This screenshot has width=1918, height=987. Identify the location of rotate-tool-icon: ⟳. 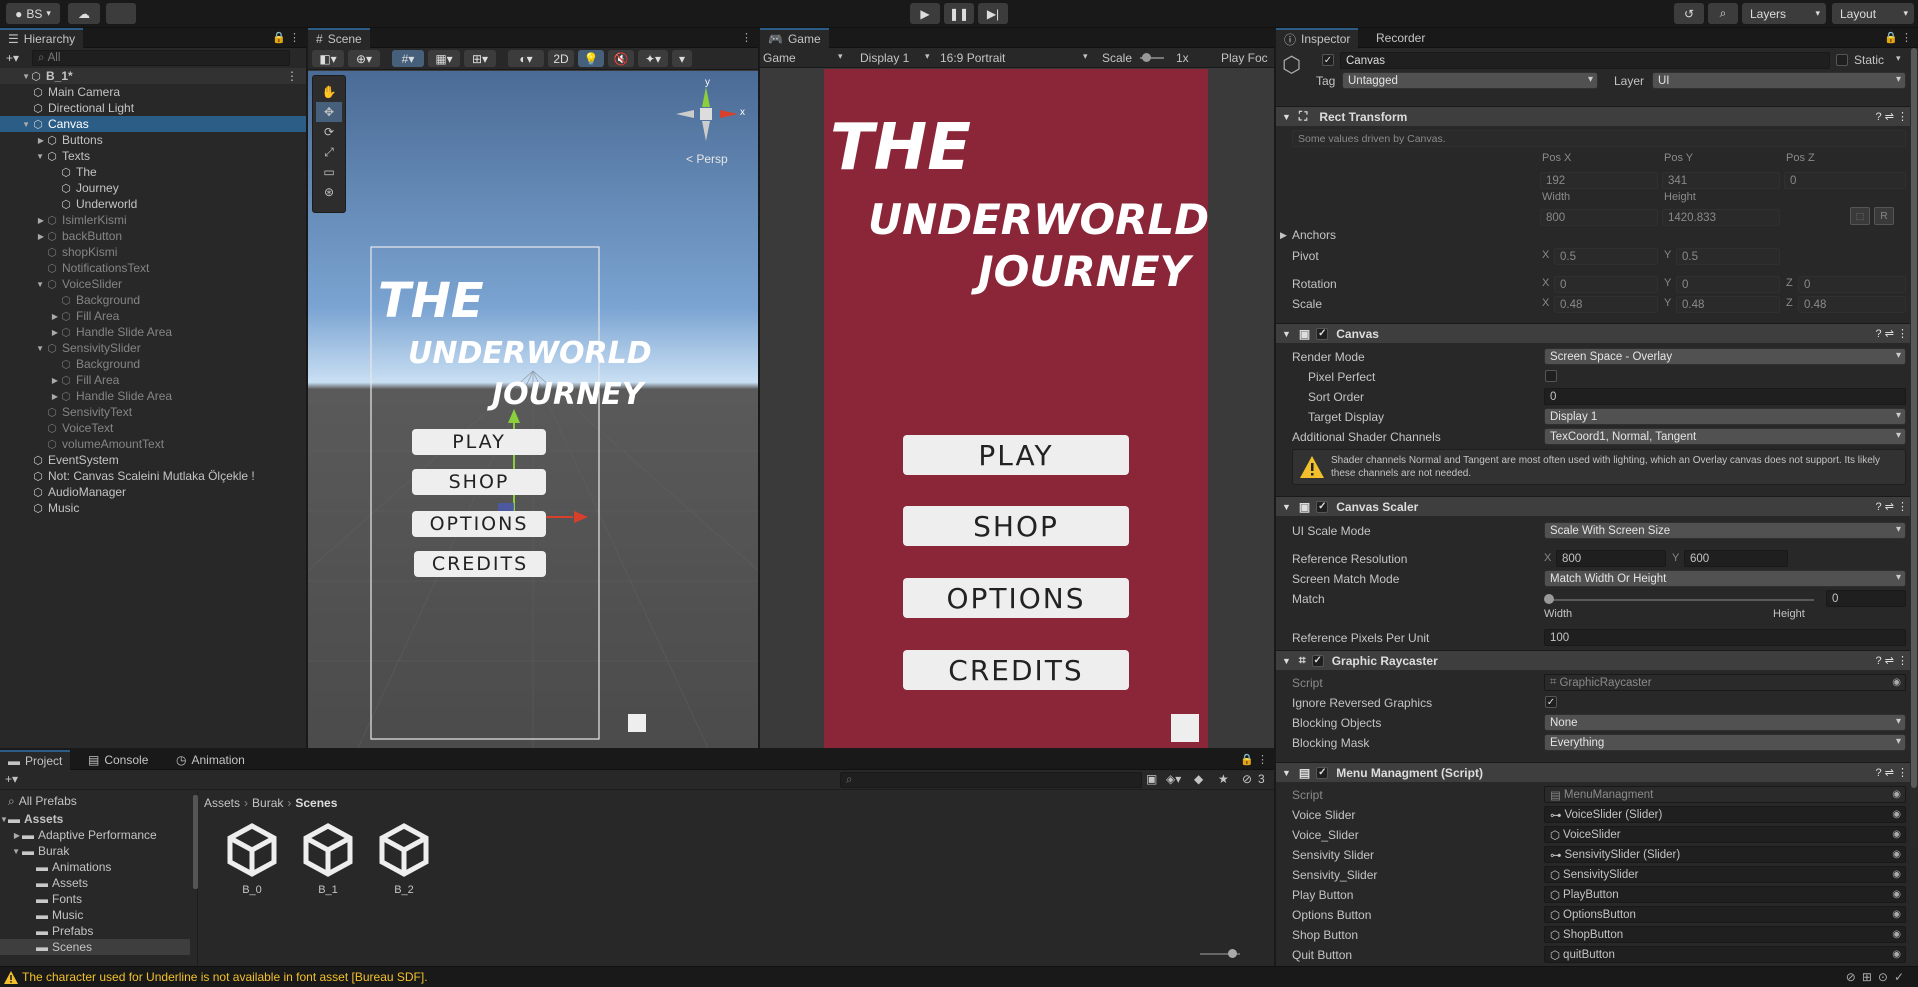
(329, 132).